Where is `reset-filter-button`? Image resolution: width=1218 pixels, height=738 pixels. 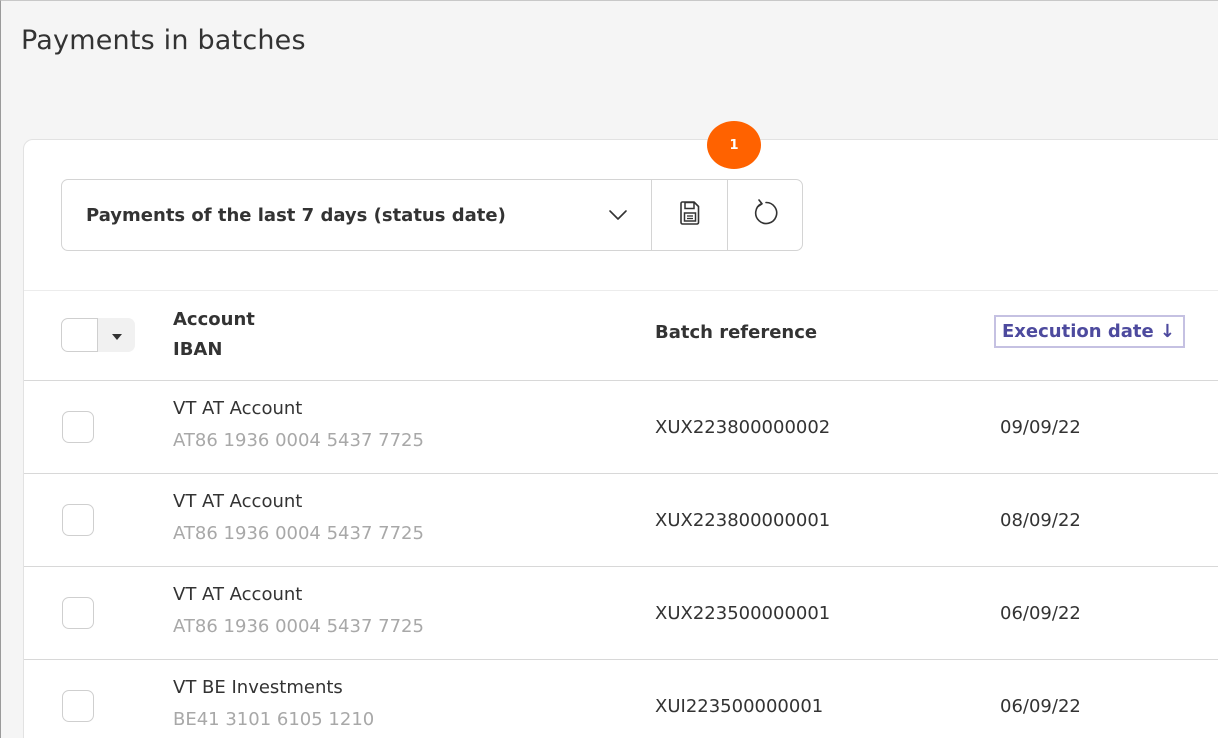
reset-filter-button is located at coordinates (764, 215).